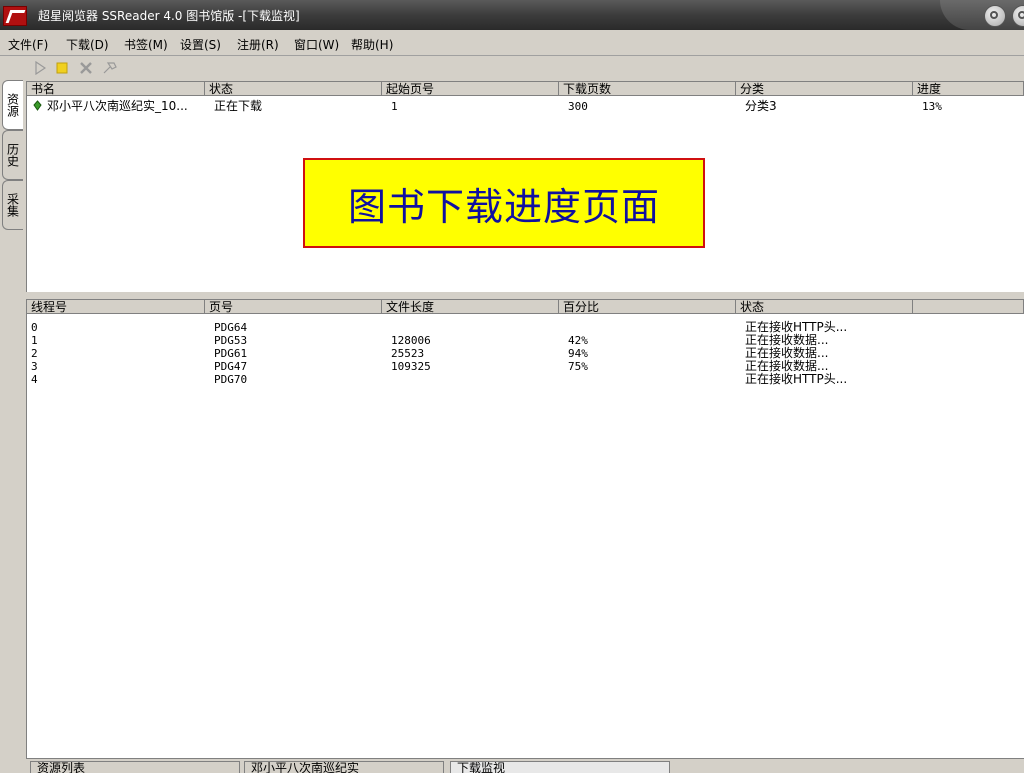  What do you see at coordinates (200, 44) in the screenshot?
I see `menu-settings: 设置(S)` at bounding box center [200, 44].